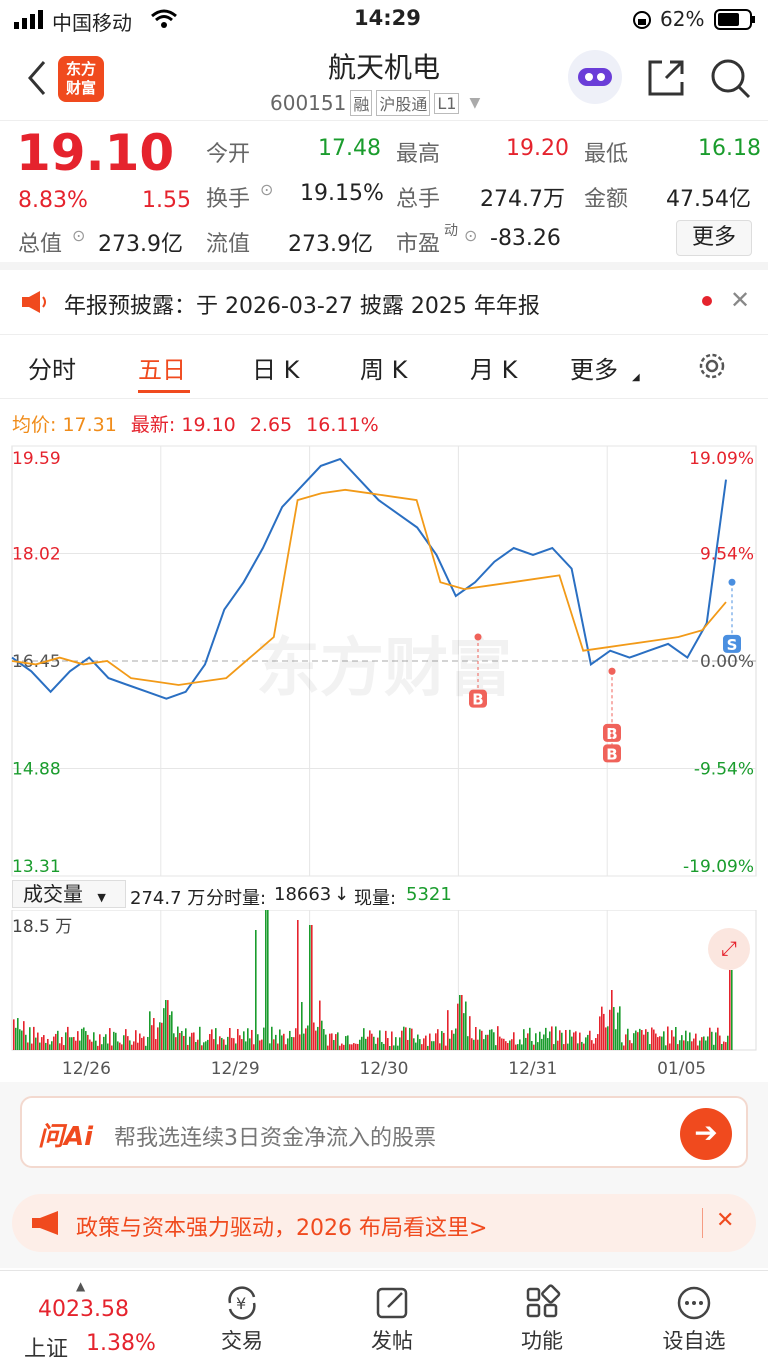 The width and height of the screenshot is (768, 1366). Describe the element at coordinates (493, 367) in the screenshot. I see `tab-monthly-k: 月 K` at that location.